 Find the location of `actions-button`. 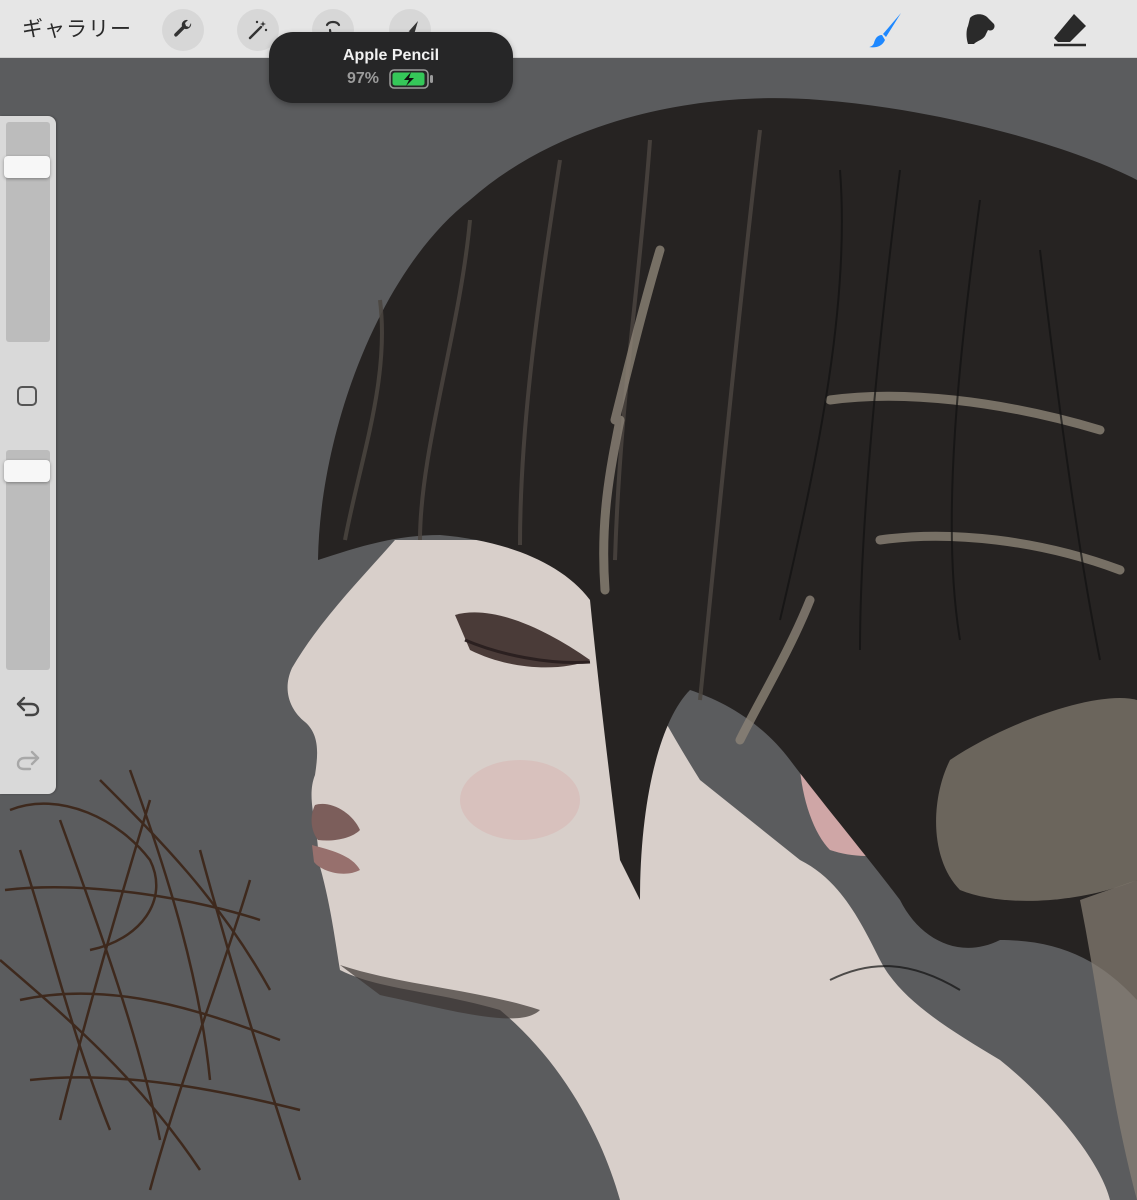

actions-button is located at coordinates (183, 30).